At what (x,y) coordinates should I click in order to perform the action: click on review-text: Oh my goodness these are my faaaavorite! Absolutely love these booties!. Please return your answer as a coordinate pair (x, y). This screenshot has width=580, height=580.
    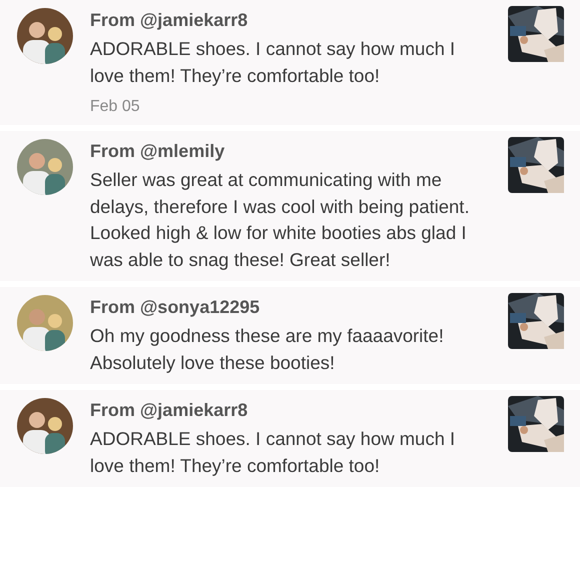
    Looking at the image, I should click on (267, 349).